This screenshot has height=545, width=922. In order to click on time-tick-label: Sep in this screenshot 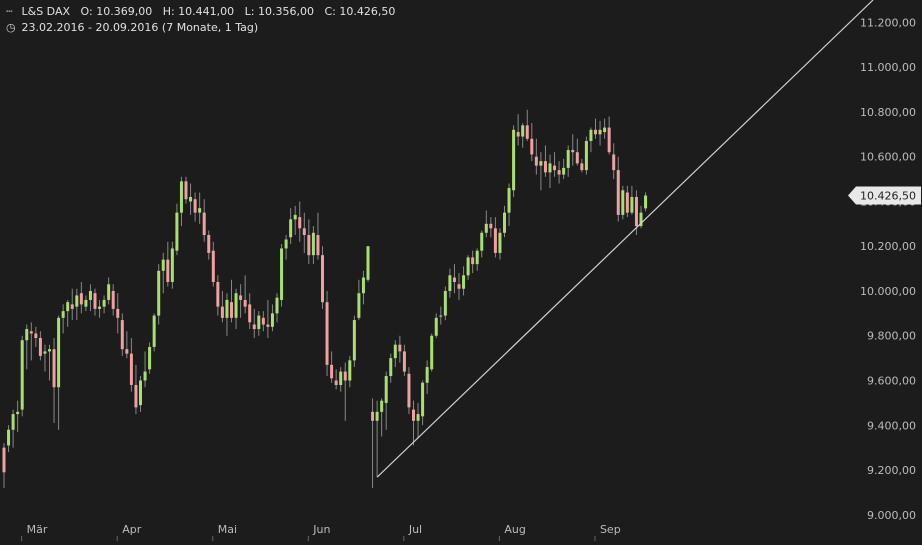, I will do `click(610, 529)`.